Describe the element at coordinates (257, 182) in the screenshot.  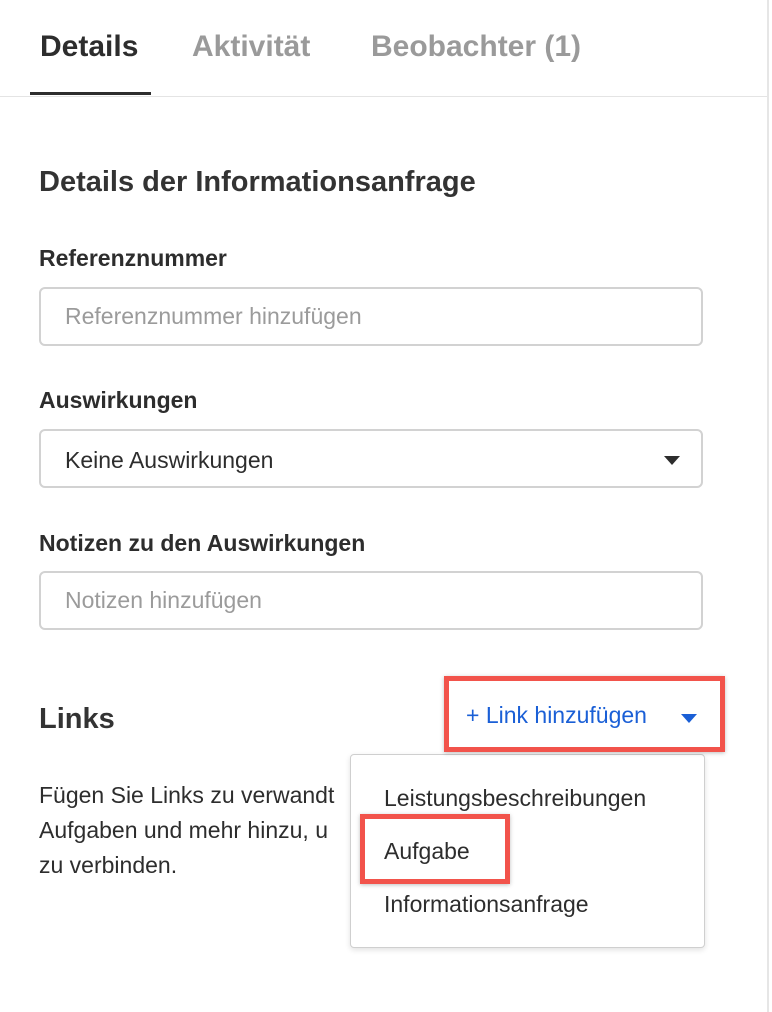
I see `section-title: Details der Informationsanfrage` at that location.